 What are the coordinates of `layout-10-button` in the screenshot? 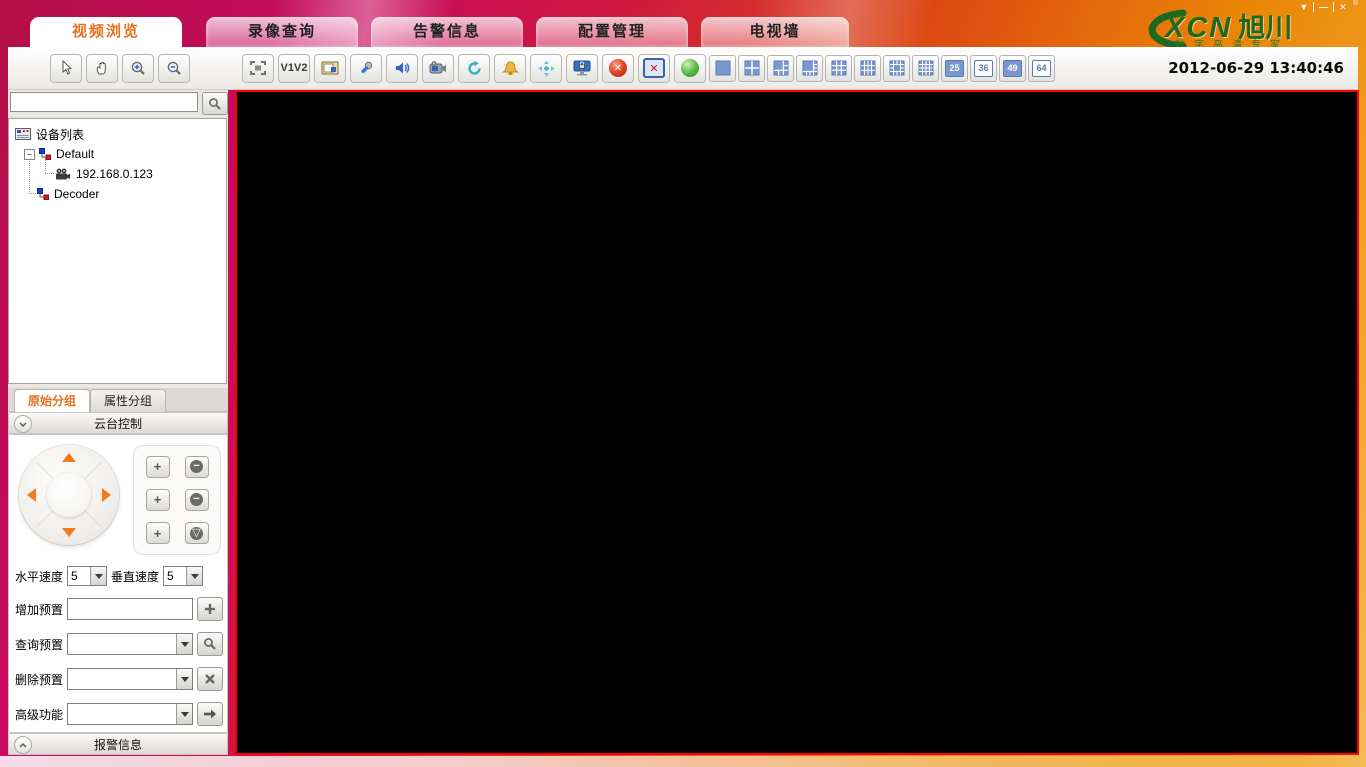 It's located at (867, 68).